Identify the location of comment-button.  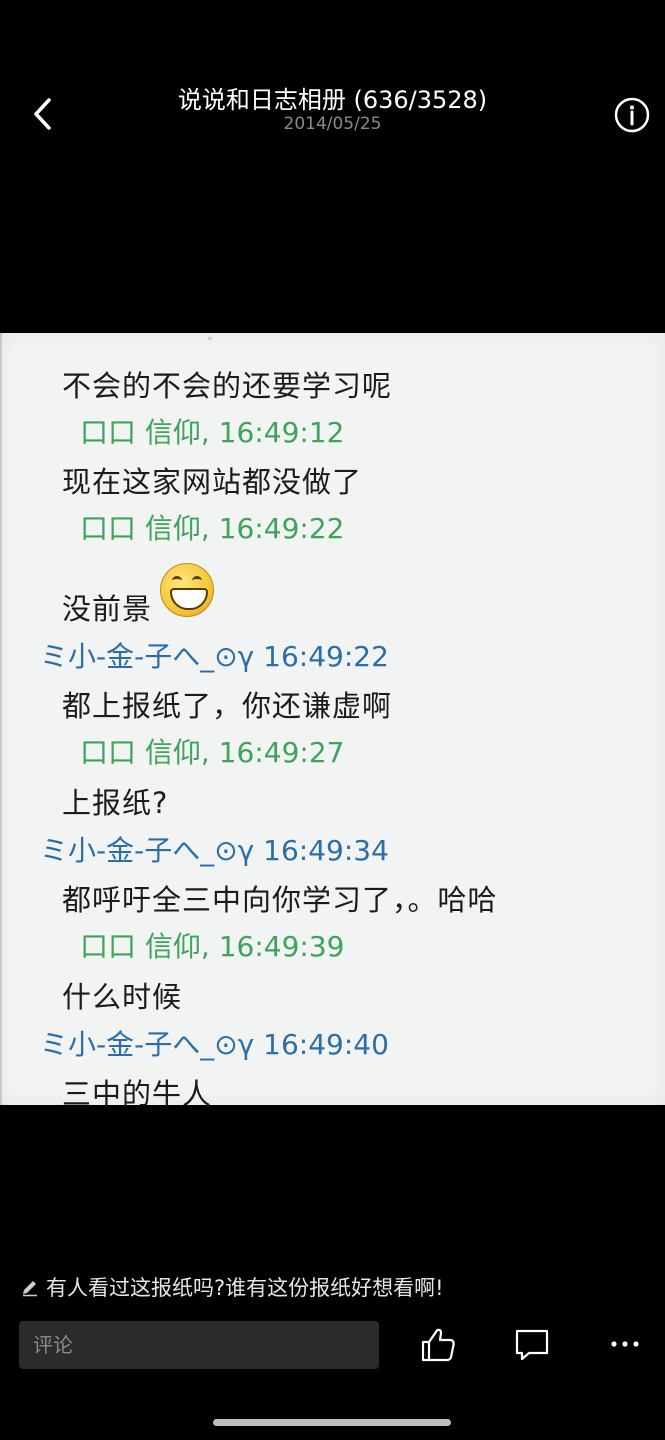
(532, 1344).